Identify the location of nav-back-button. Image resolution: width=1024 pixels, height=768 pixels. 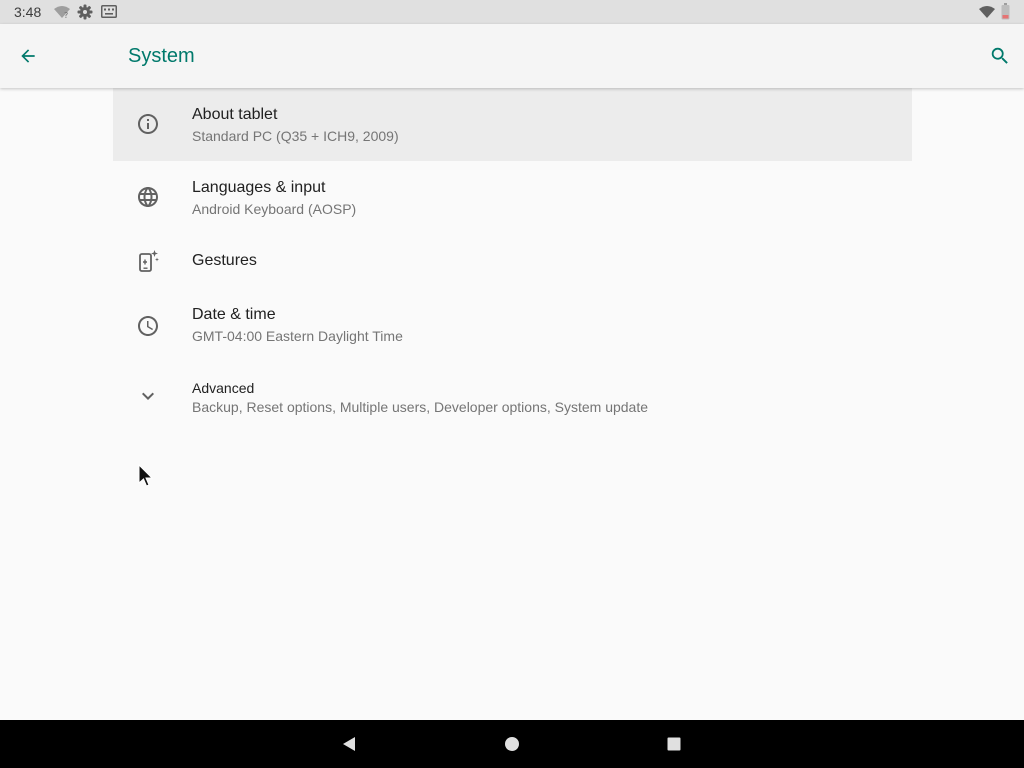
(349, 744).